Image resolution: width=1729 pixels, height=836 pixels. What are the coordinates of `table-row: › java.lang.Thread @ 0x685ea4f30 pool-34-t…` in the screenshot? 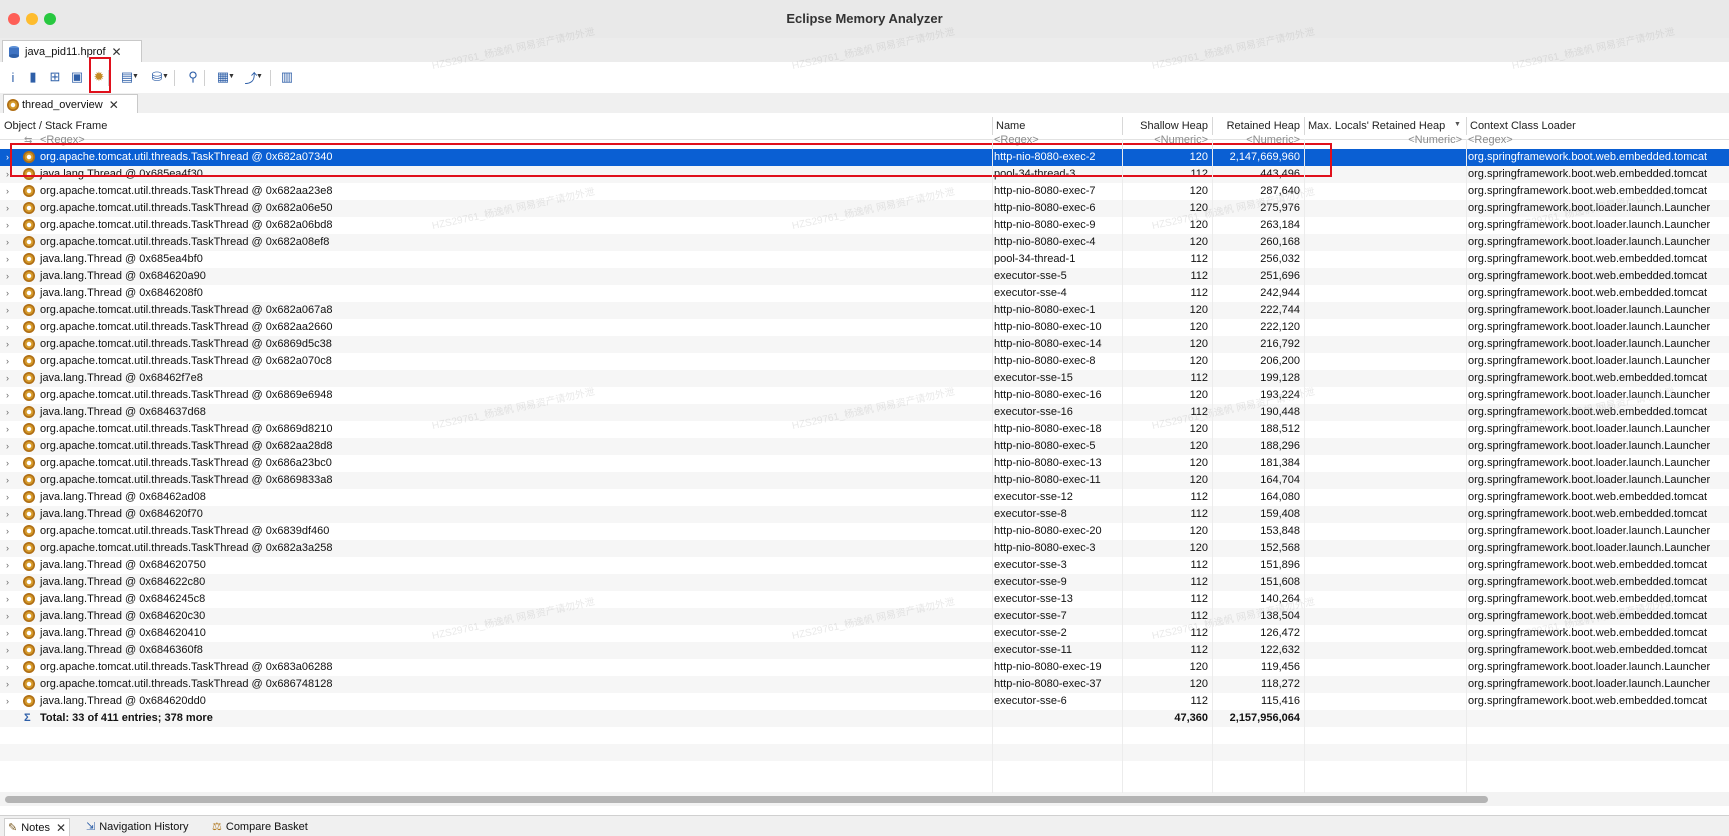 It's located at (864, 174).